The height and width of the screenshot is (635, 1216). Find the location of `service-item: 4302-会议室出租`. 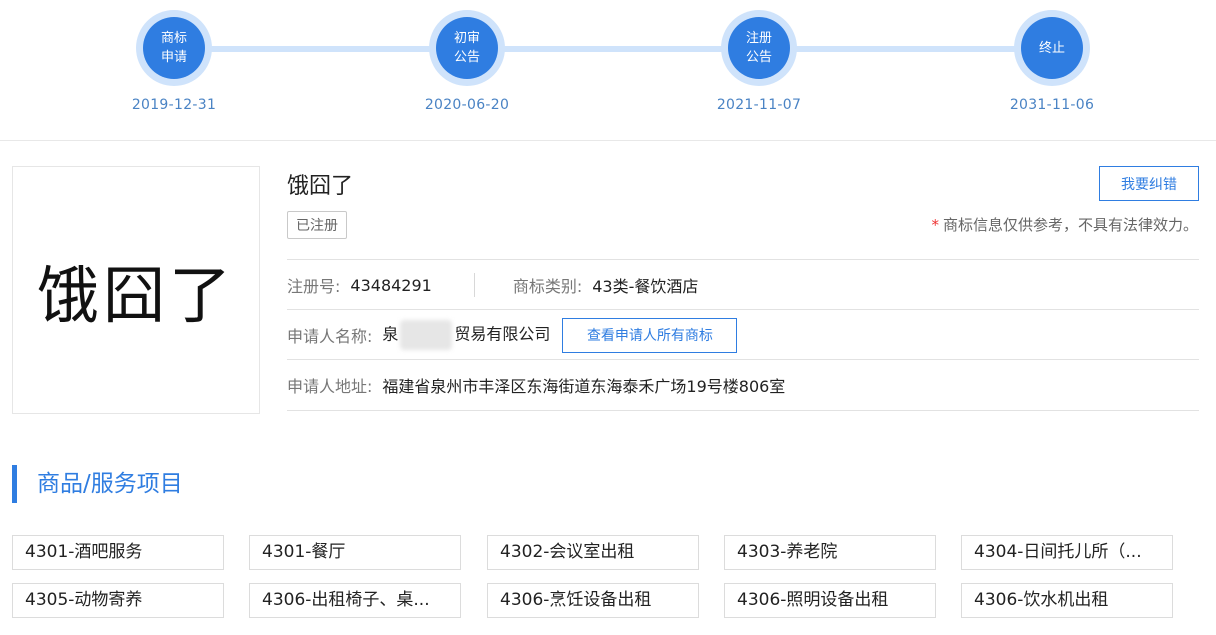

service-item: 4302-会议室出租 is located at coordinates (593, 552).